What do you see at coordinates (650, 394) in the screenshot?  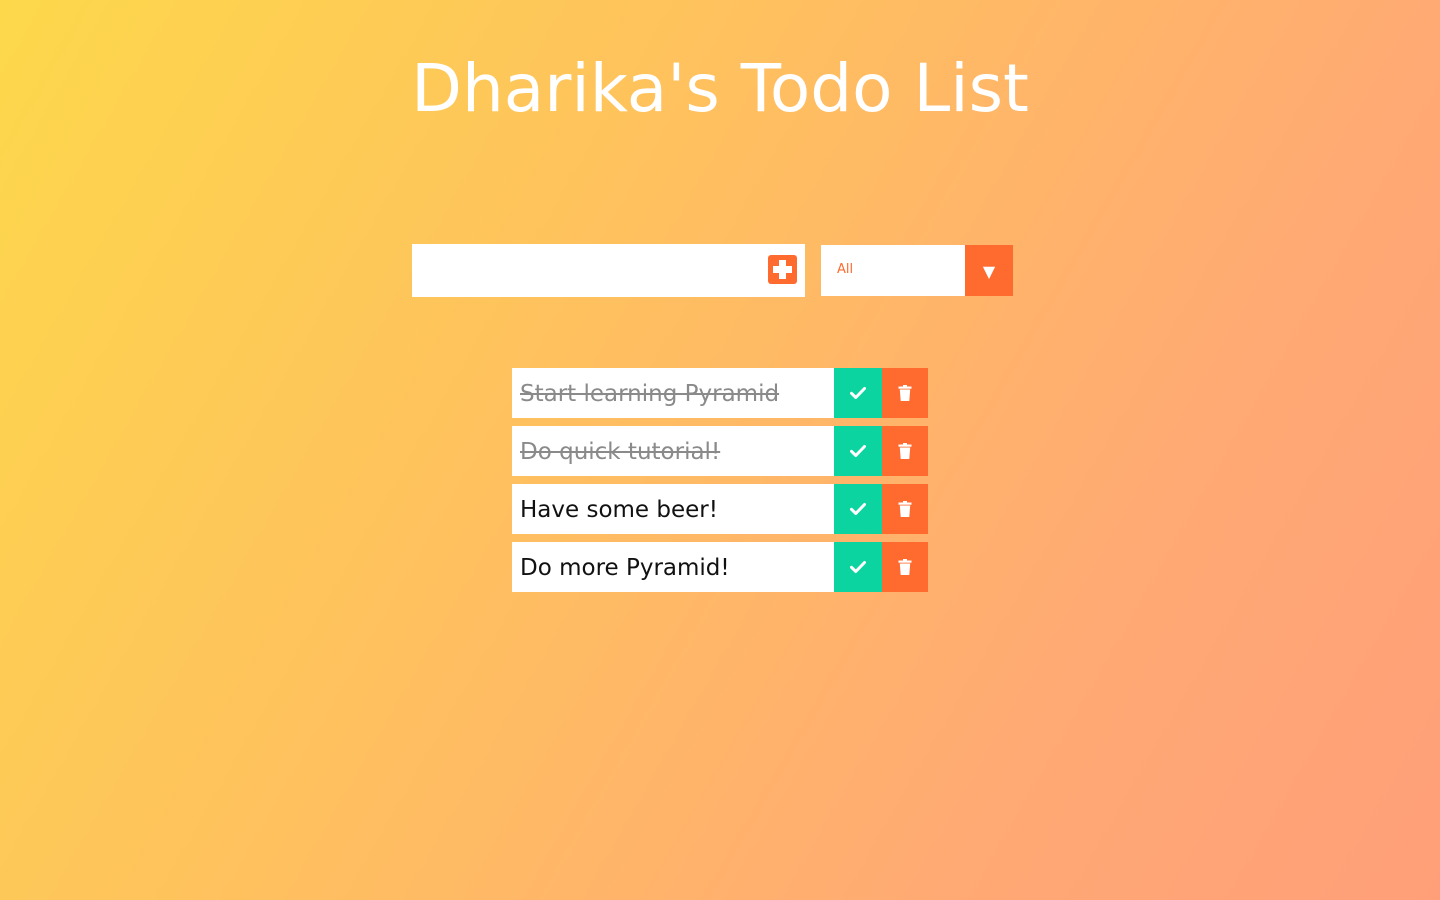 I see `todo-text: Start learning Pyramid` at bounding box center [650, 394].